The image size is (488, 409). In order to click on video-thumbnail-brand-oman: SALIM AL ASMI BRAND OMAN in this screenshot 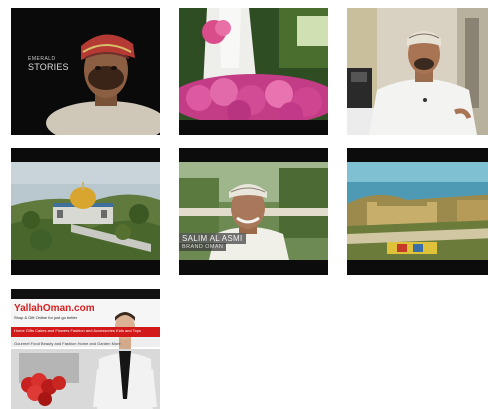, I will do `click(253, 211)`.